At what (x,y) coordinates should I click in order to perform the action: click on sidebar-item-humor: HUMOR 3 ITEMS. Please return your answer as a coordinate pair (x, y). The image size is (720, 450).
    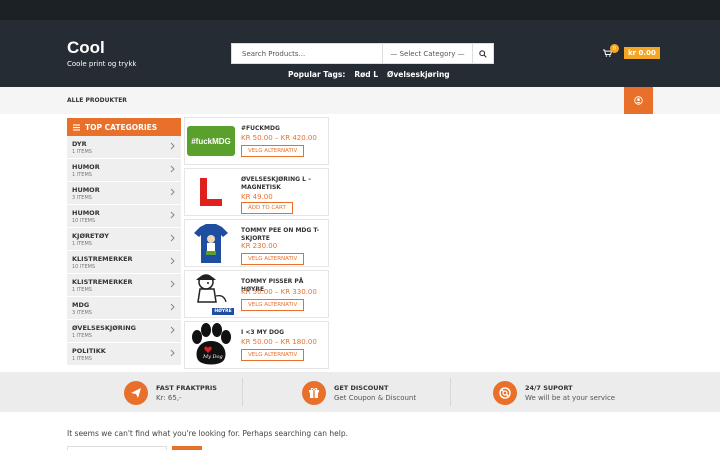
    Looking at the image, I should click on (124, 193).